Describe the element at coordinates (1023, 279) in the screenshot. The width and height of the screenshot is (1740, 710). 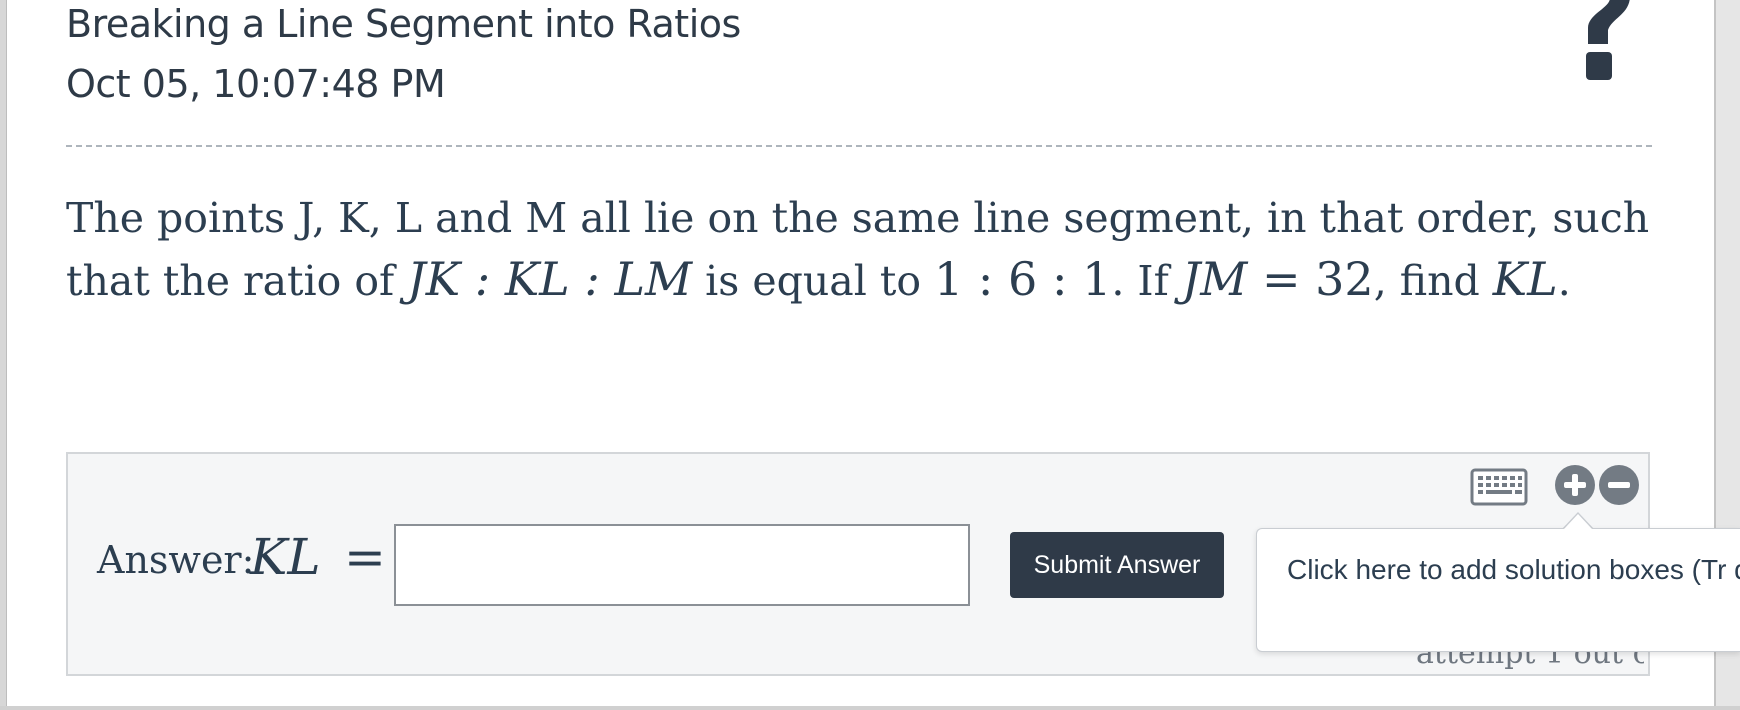
I see `ratio-values: 1 : 6 : 1` at that location.